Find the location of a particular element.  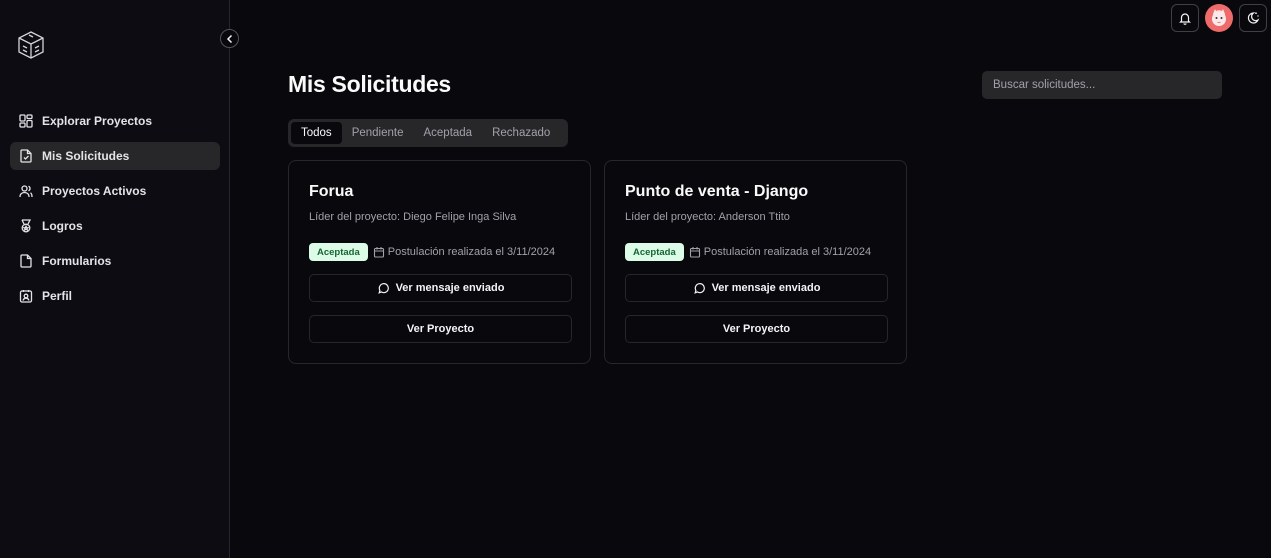

page-title: Mis Solicitudes is located at coordinates (369, 84).